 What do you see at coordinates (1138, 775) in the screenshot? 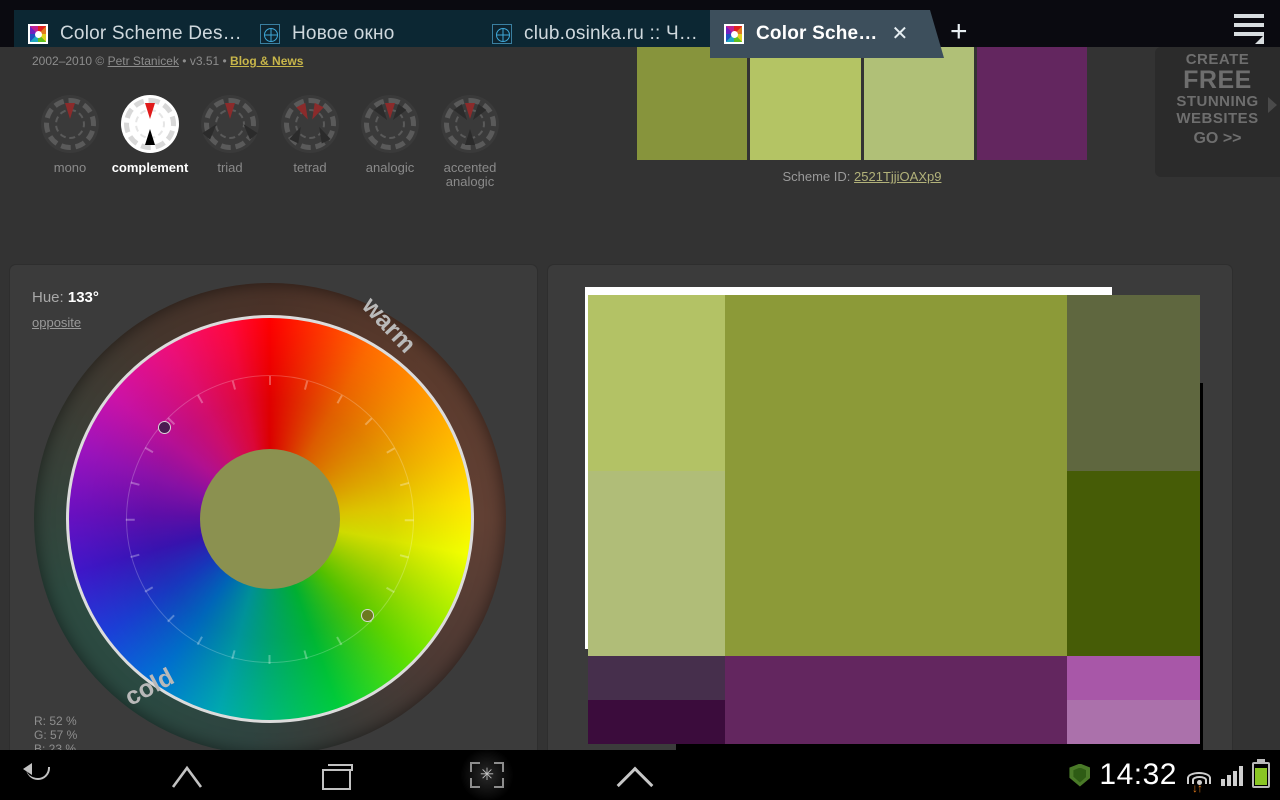
I see `clock-label: 14:32` at bounding box center [1138, 775].